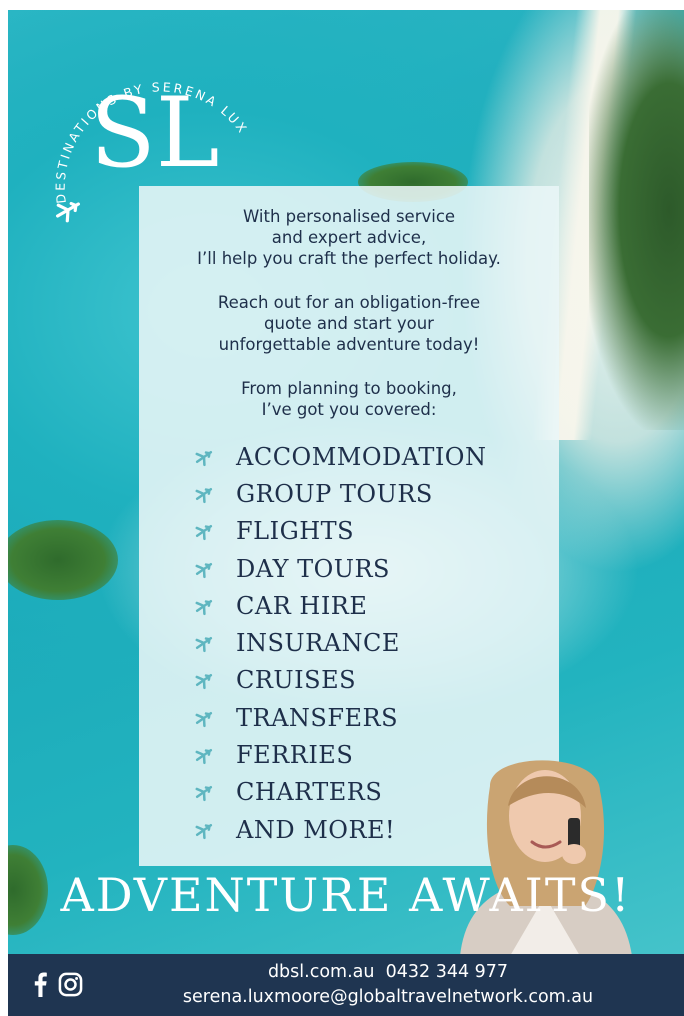  Describe the element at coordinates (364, 493) in the screenshot. I see `list-item: GROUP TOURS` at that location.